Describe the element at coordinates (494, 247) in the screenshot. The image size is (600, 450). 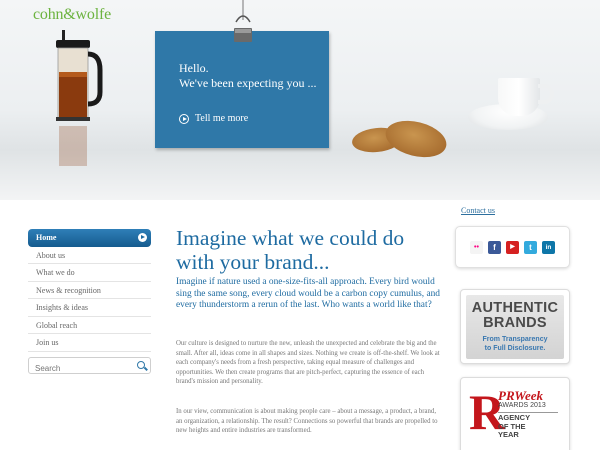
I see `facebook-icon: f` at that location.